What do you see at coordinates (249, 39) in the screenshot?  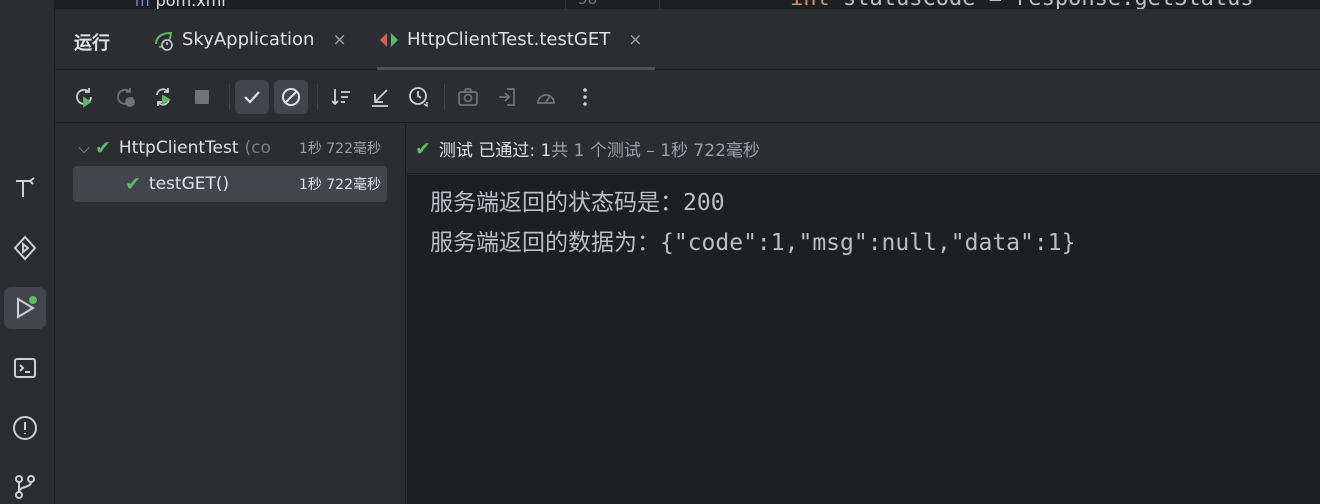 I see `tab-sky-application: SkyApplication ×` at bounding box center [249, 39].